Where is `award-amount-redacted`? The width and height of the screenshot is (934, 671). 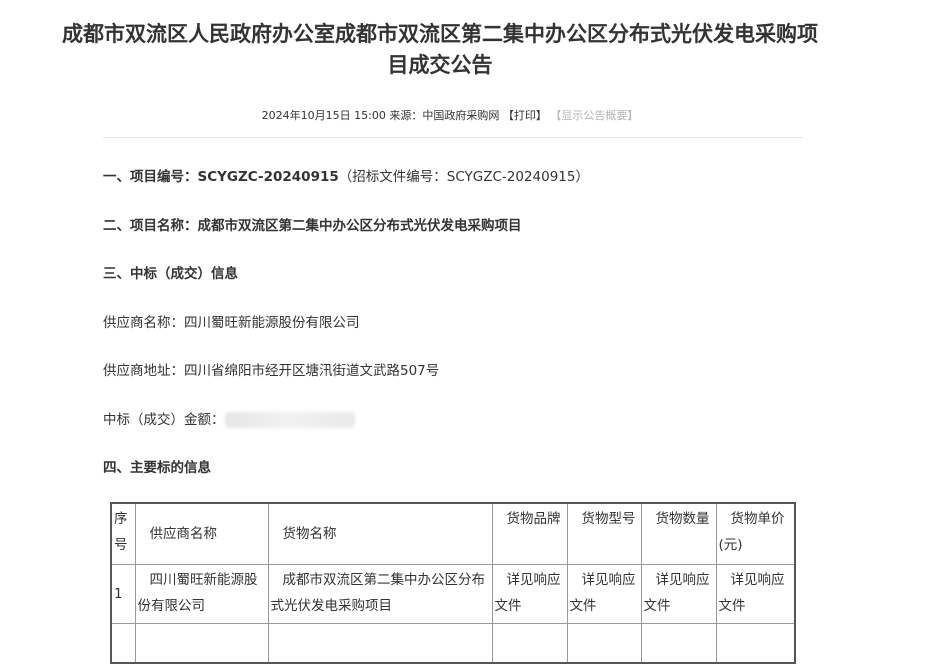
award-amount-redacted is located at coordinates (289, 420).